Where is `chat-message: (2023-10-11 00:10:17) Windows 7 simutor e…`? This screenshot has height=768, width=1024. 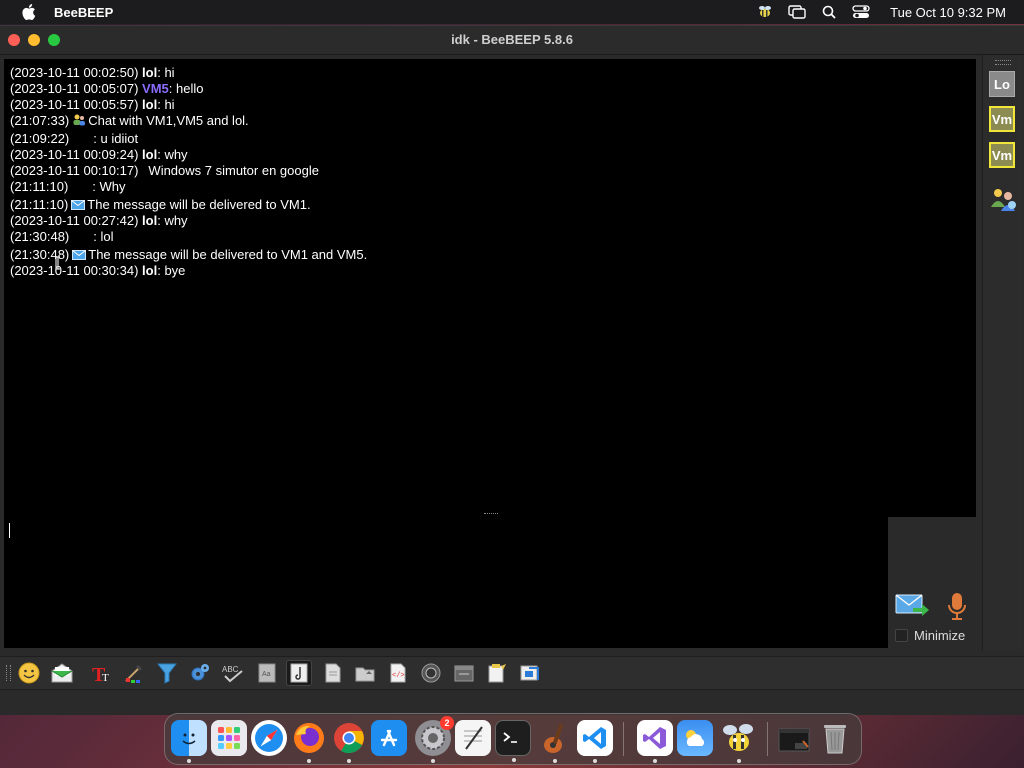
chat-message: (2023-10-11 00:10:17) Windows 7 simutor e… is located at coordinates (164, 170).